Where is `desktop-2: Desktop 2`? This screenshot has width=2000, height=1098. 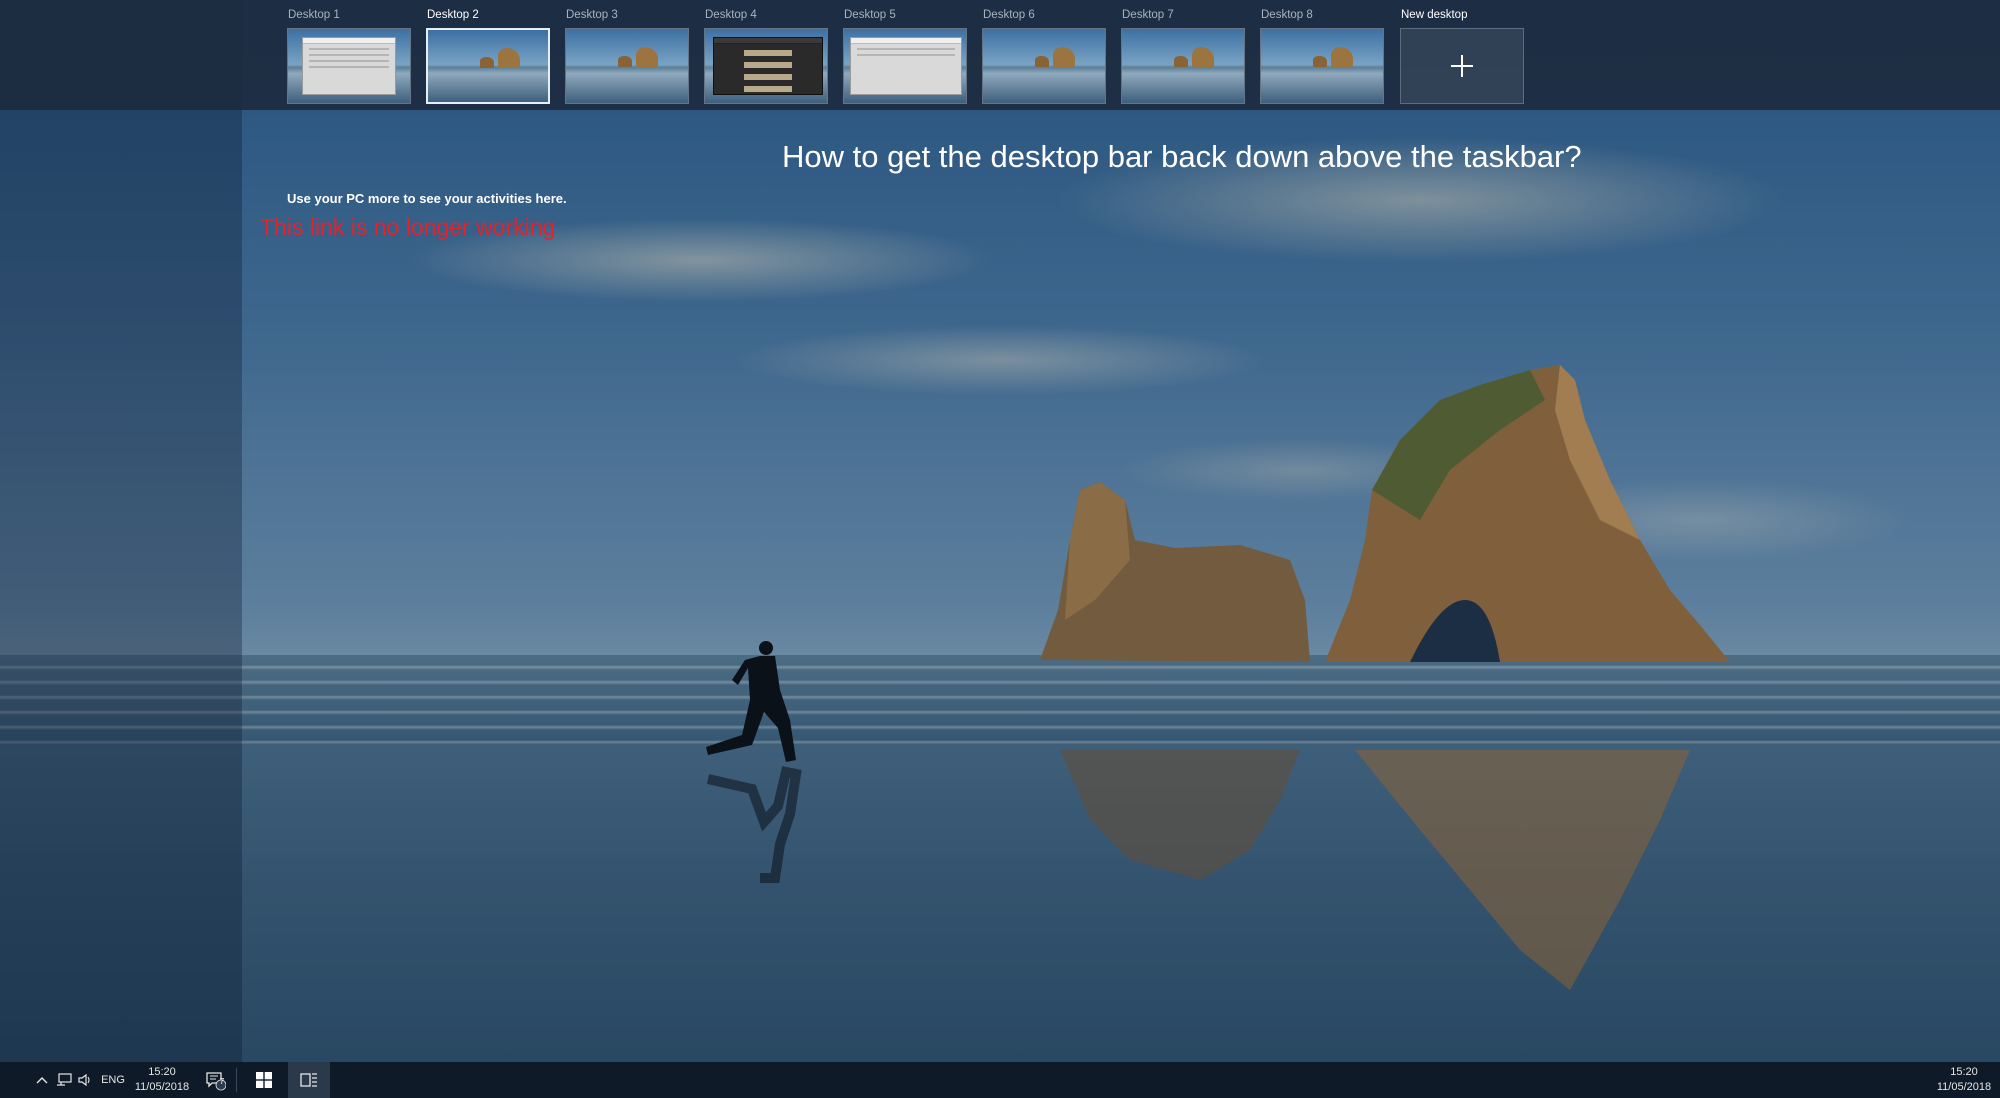
desktop-2: Desktop 2 is located at coordinates (488, 55).